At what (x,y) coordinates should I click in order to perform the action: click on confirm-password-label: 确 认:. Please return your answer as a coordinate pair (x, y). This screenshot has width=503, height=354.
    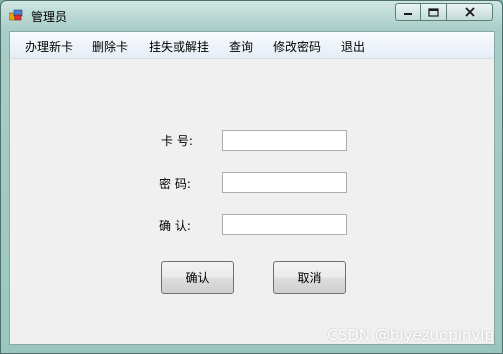
    Looking at the image, I should click on (175, 226).